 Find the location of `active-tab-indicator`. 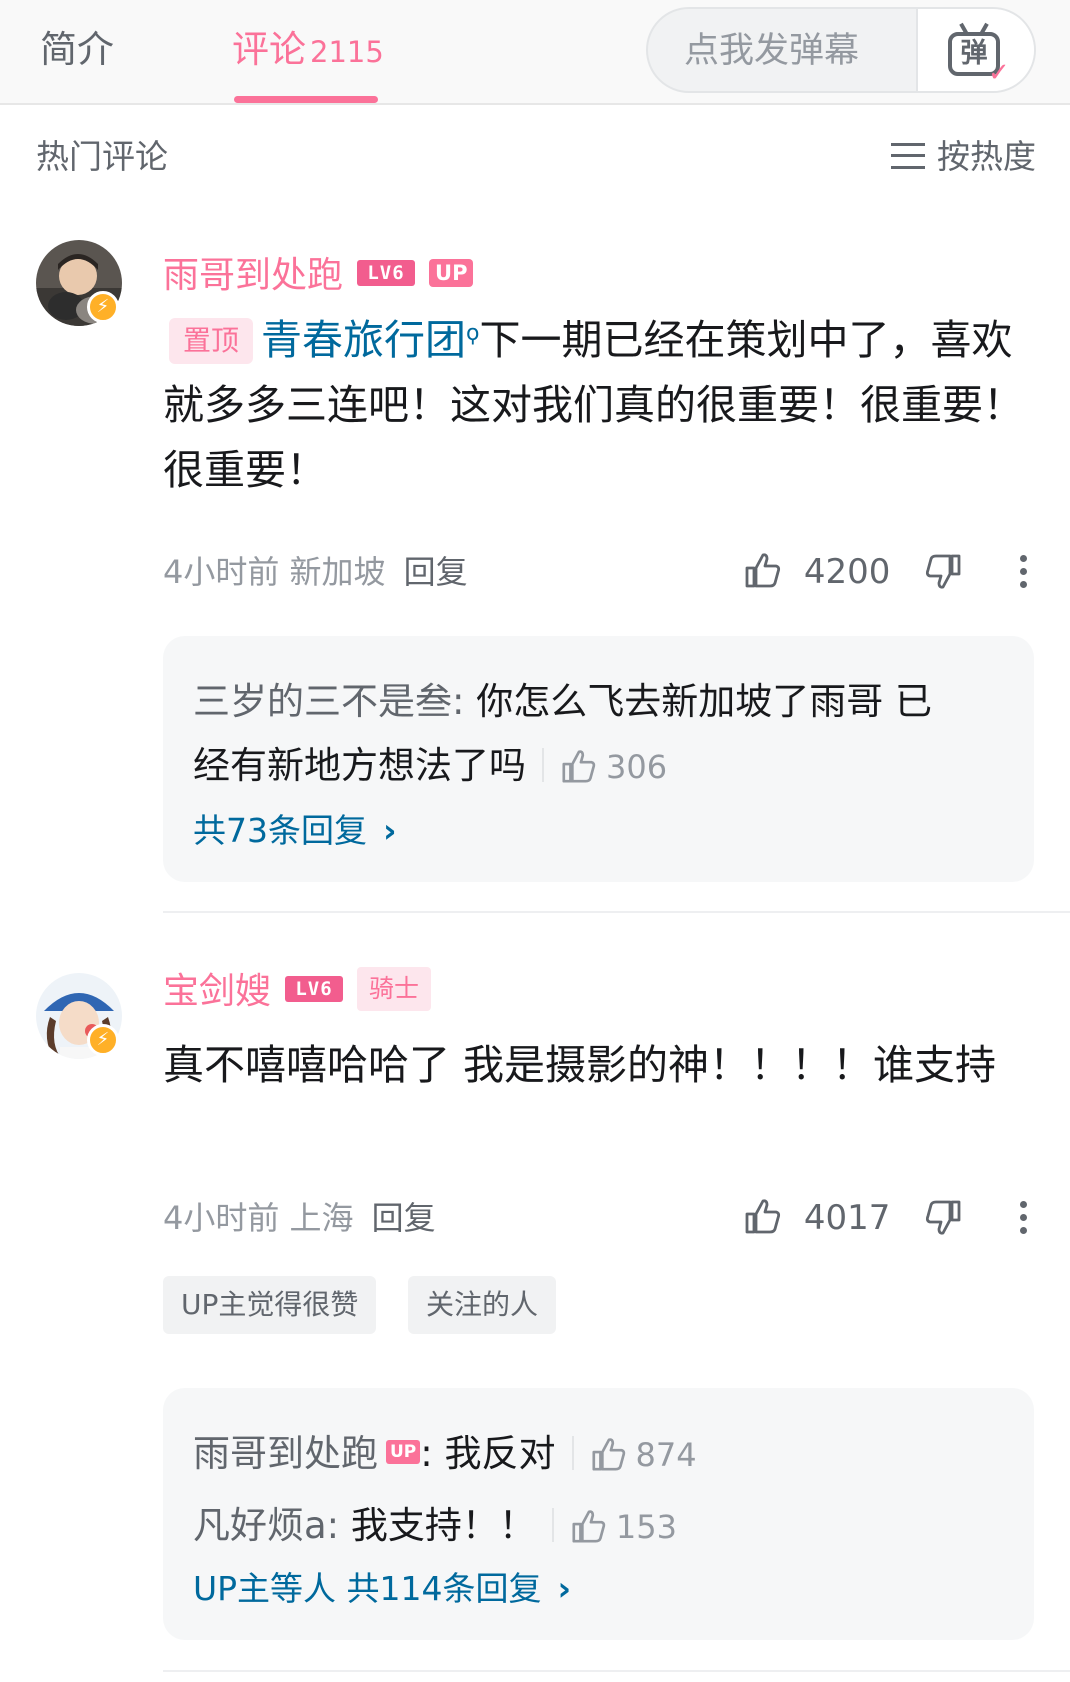

active-tab-indicator is located at coordinates (306, 99).